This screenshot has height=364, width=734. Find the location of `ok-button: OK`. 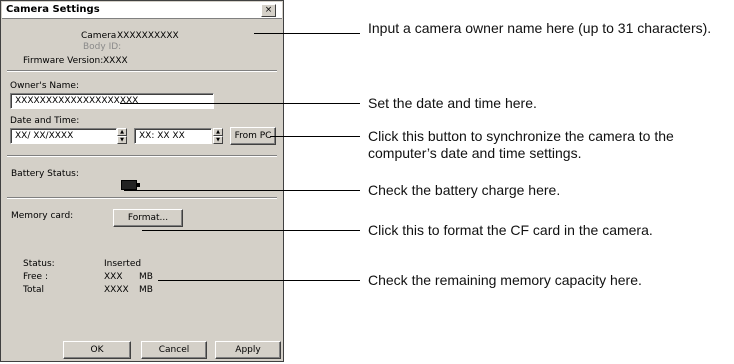

ok-button: OK is located at coordinates (97, 350).